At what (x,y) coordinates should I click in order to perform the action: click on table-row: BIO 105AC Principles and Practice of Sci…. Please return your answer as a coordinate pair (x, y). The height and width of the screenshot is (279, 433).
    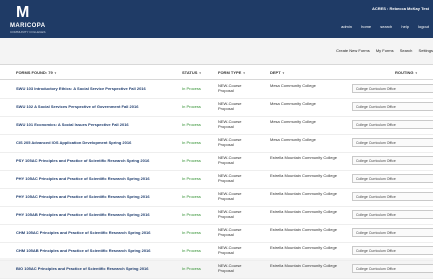
    Looking at the image, I should click on (216, 269).